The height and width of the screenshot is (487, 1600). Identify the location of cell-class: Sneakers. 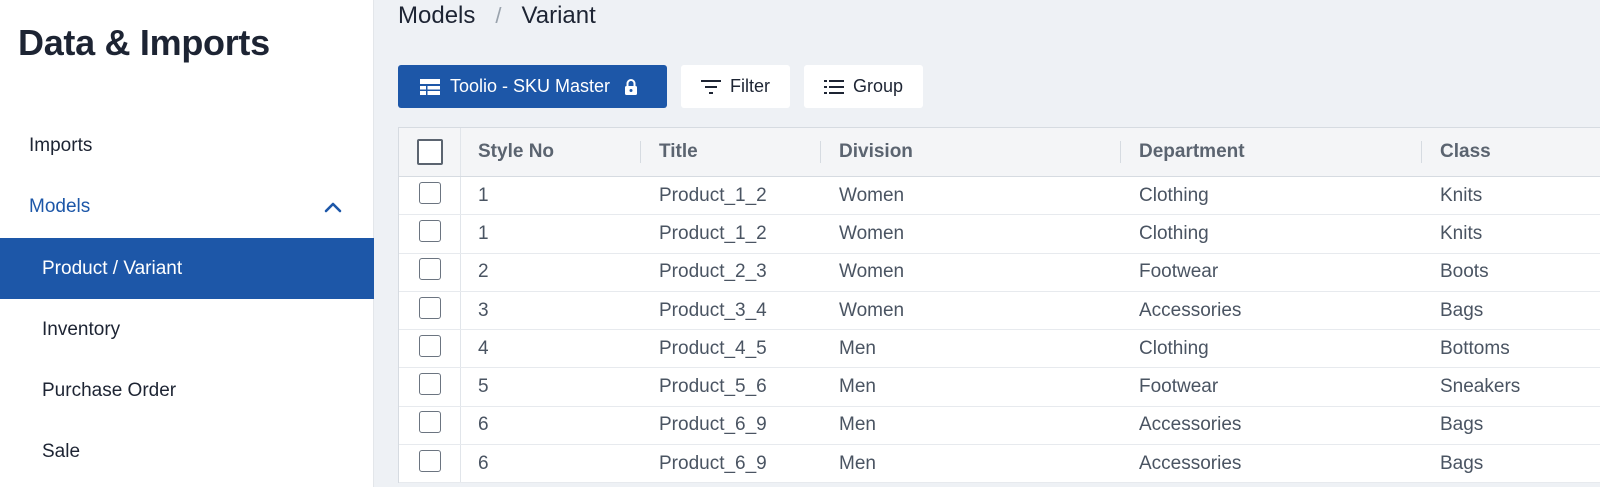
(1480, 387).